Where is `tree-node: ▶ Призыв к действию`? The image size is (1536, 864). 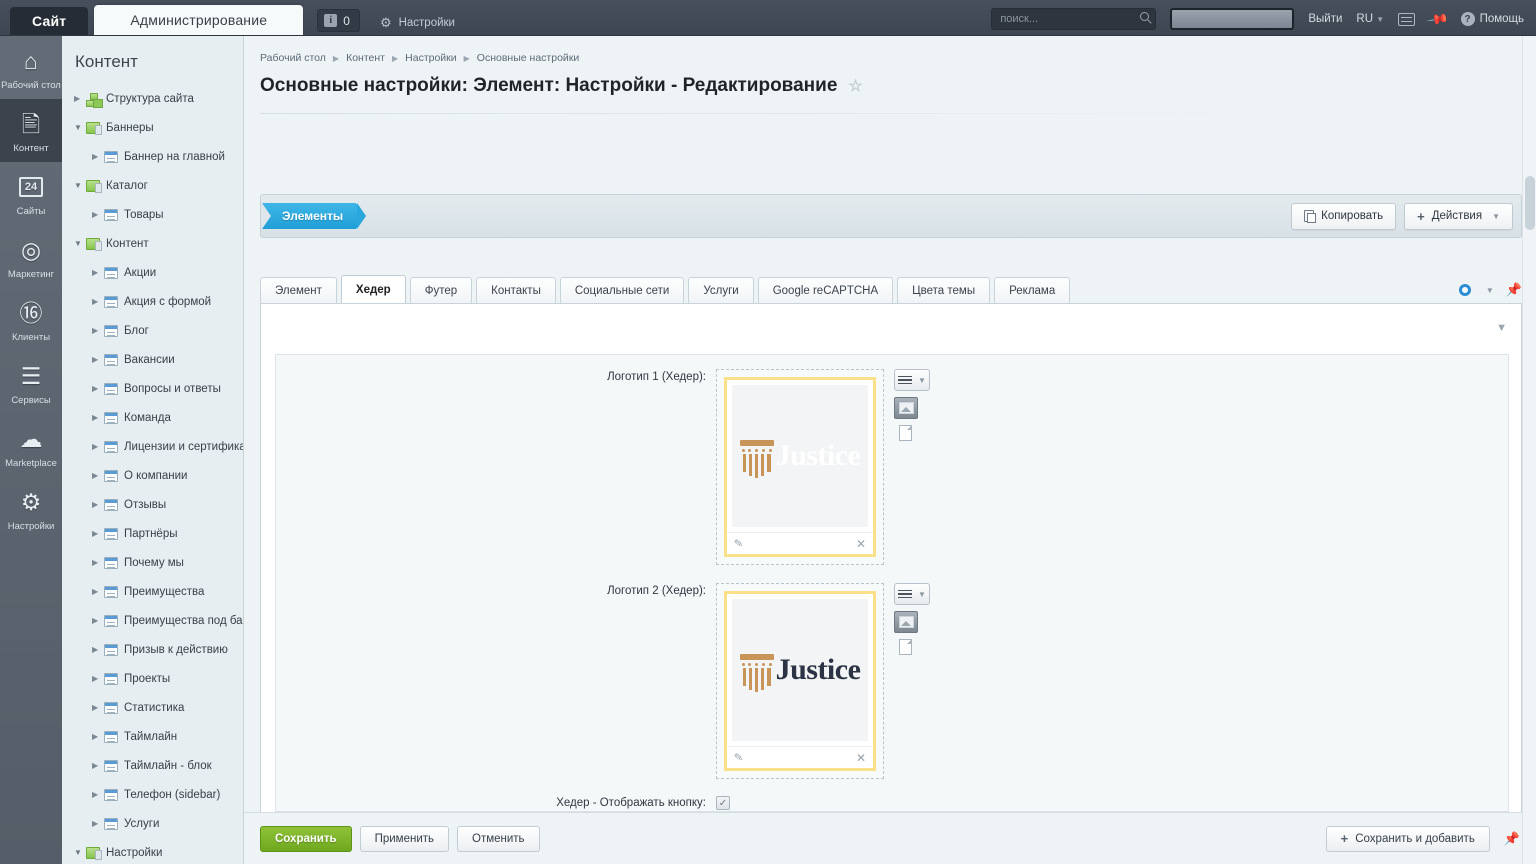 tree-node: ▶ Призыв к действию is located at coordinates (152, 649).